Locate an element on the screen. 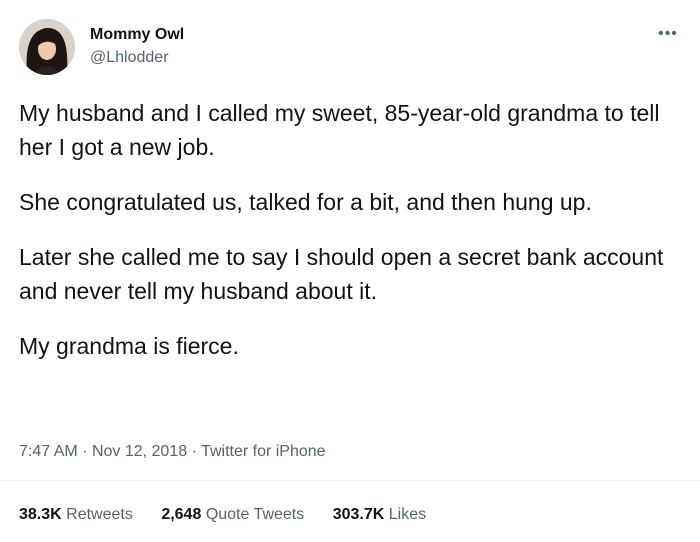  author-handle: @Lhlodder is located at coordinates (129, 58).